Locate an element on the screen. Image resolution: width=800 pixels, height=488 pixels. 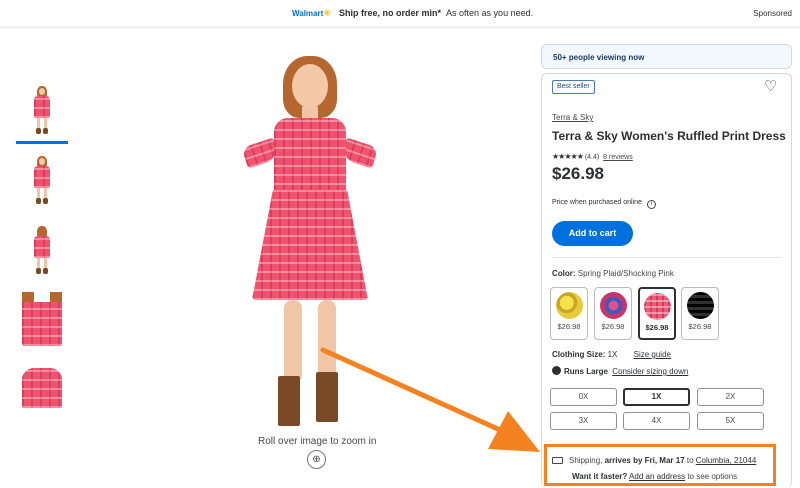
size-option-0x: 0X is located at coordinates (583, 397).